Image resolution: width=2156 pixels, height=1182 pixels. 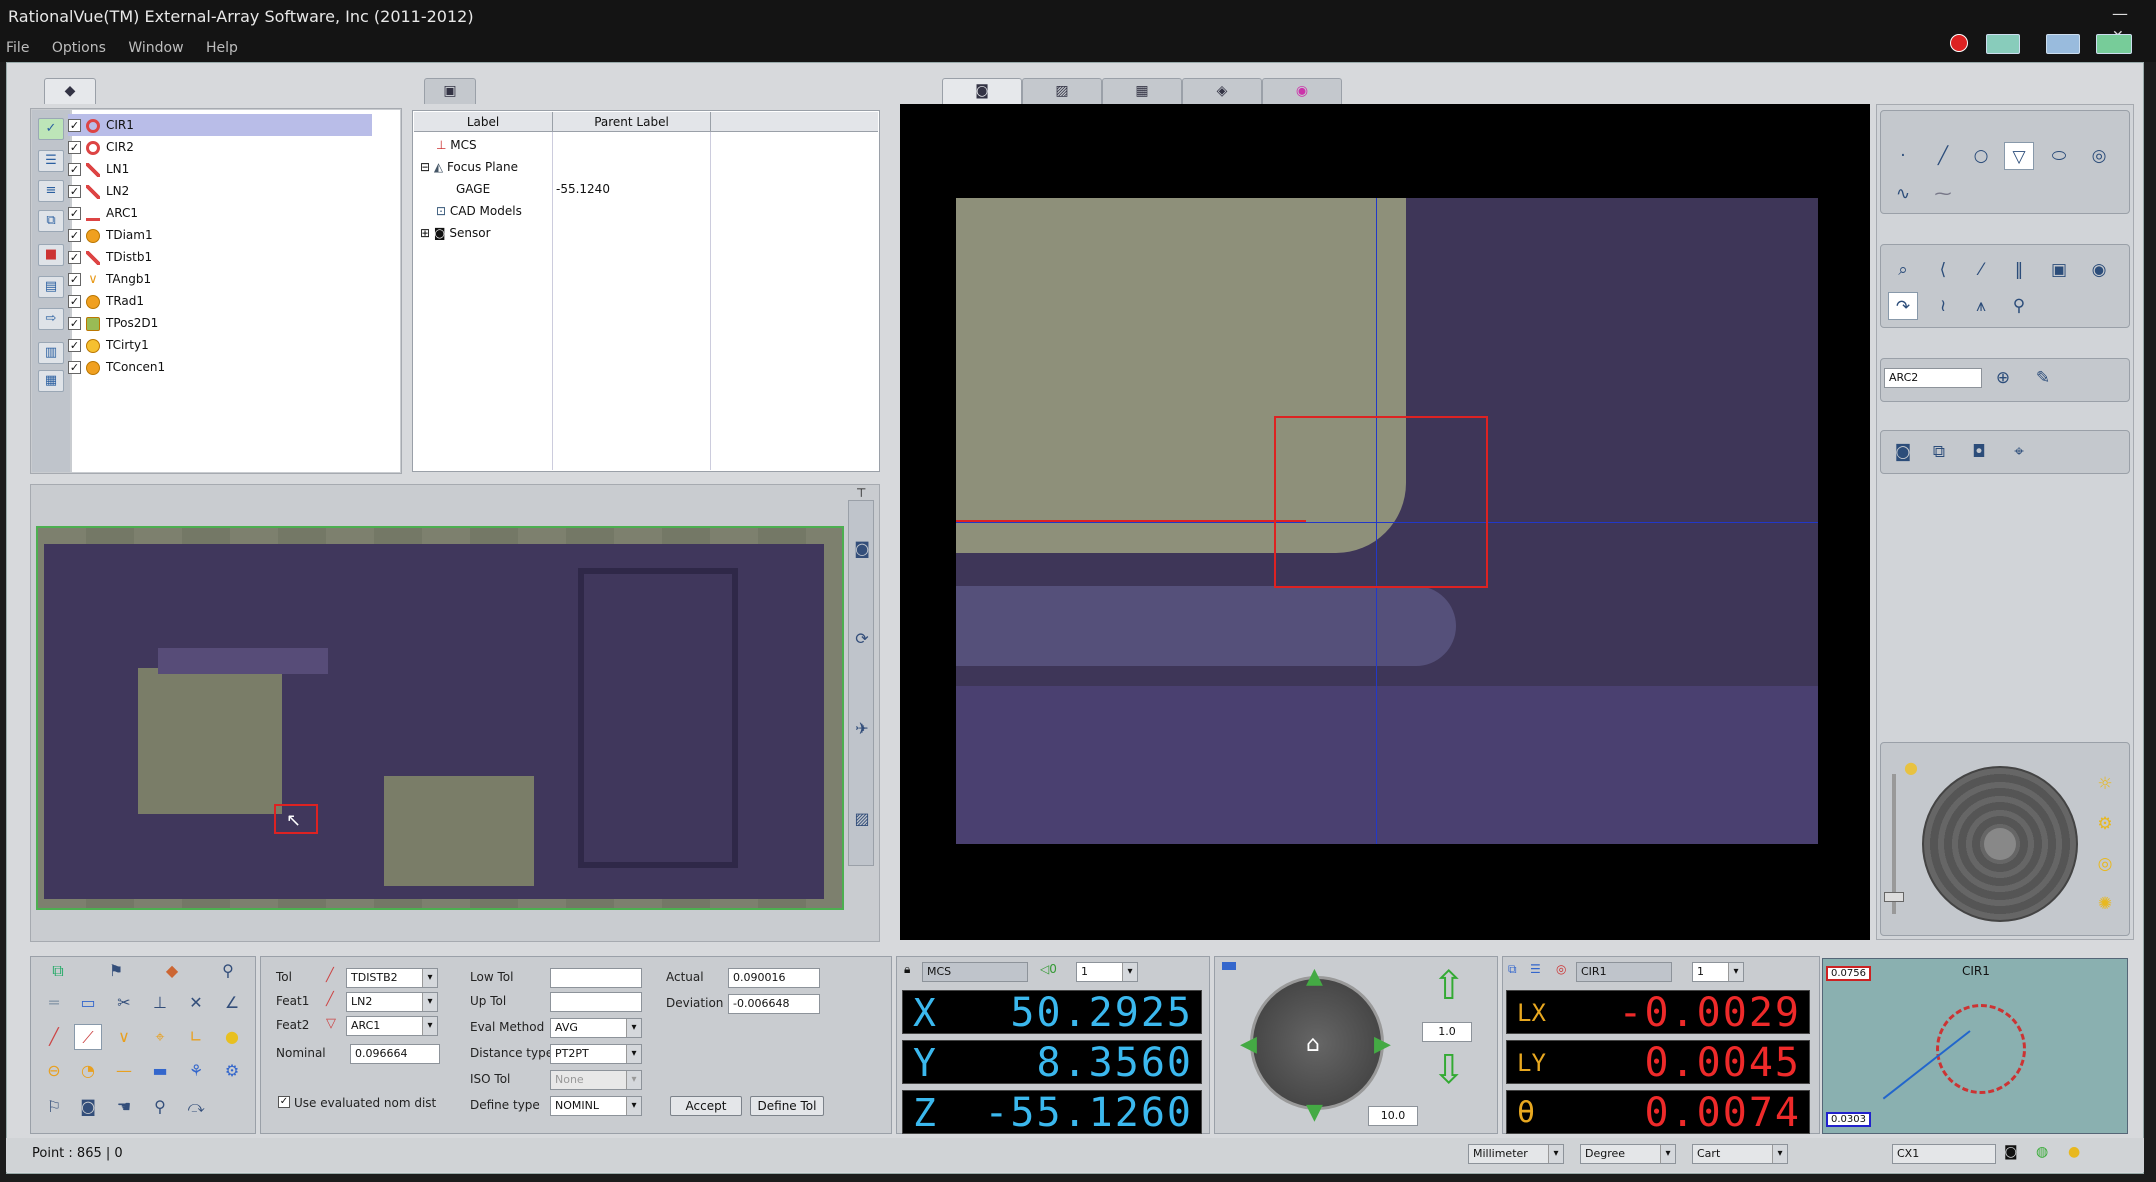 What do you see at coordinates (88, 1003) in the screenshot?
I see `tol-parallel-icon: ▭` at bounding box center [88, 1003].